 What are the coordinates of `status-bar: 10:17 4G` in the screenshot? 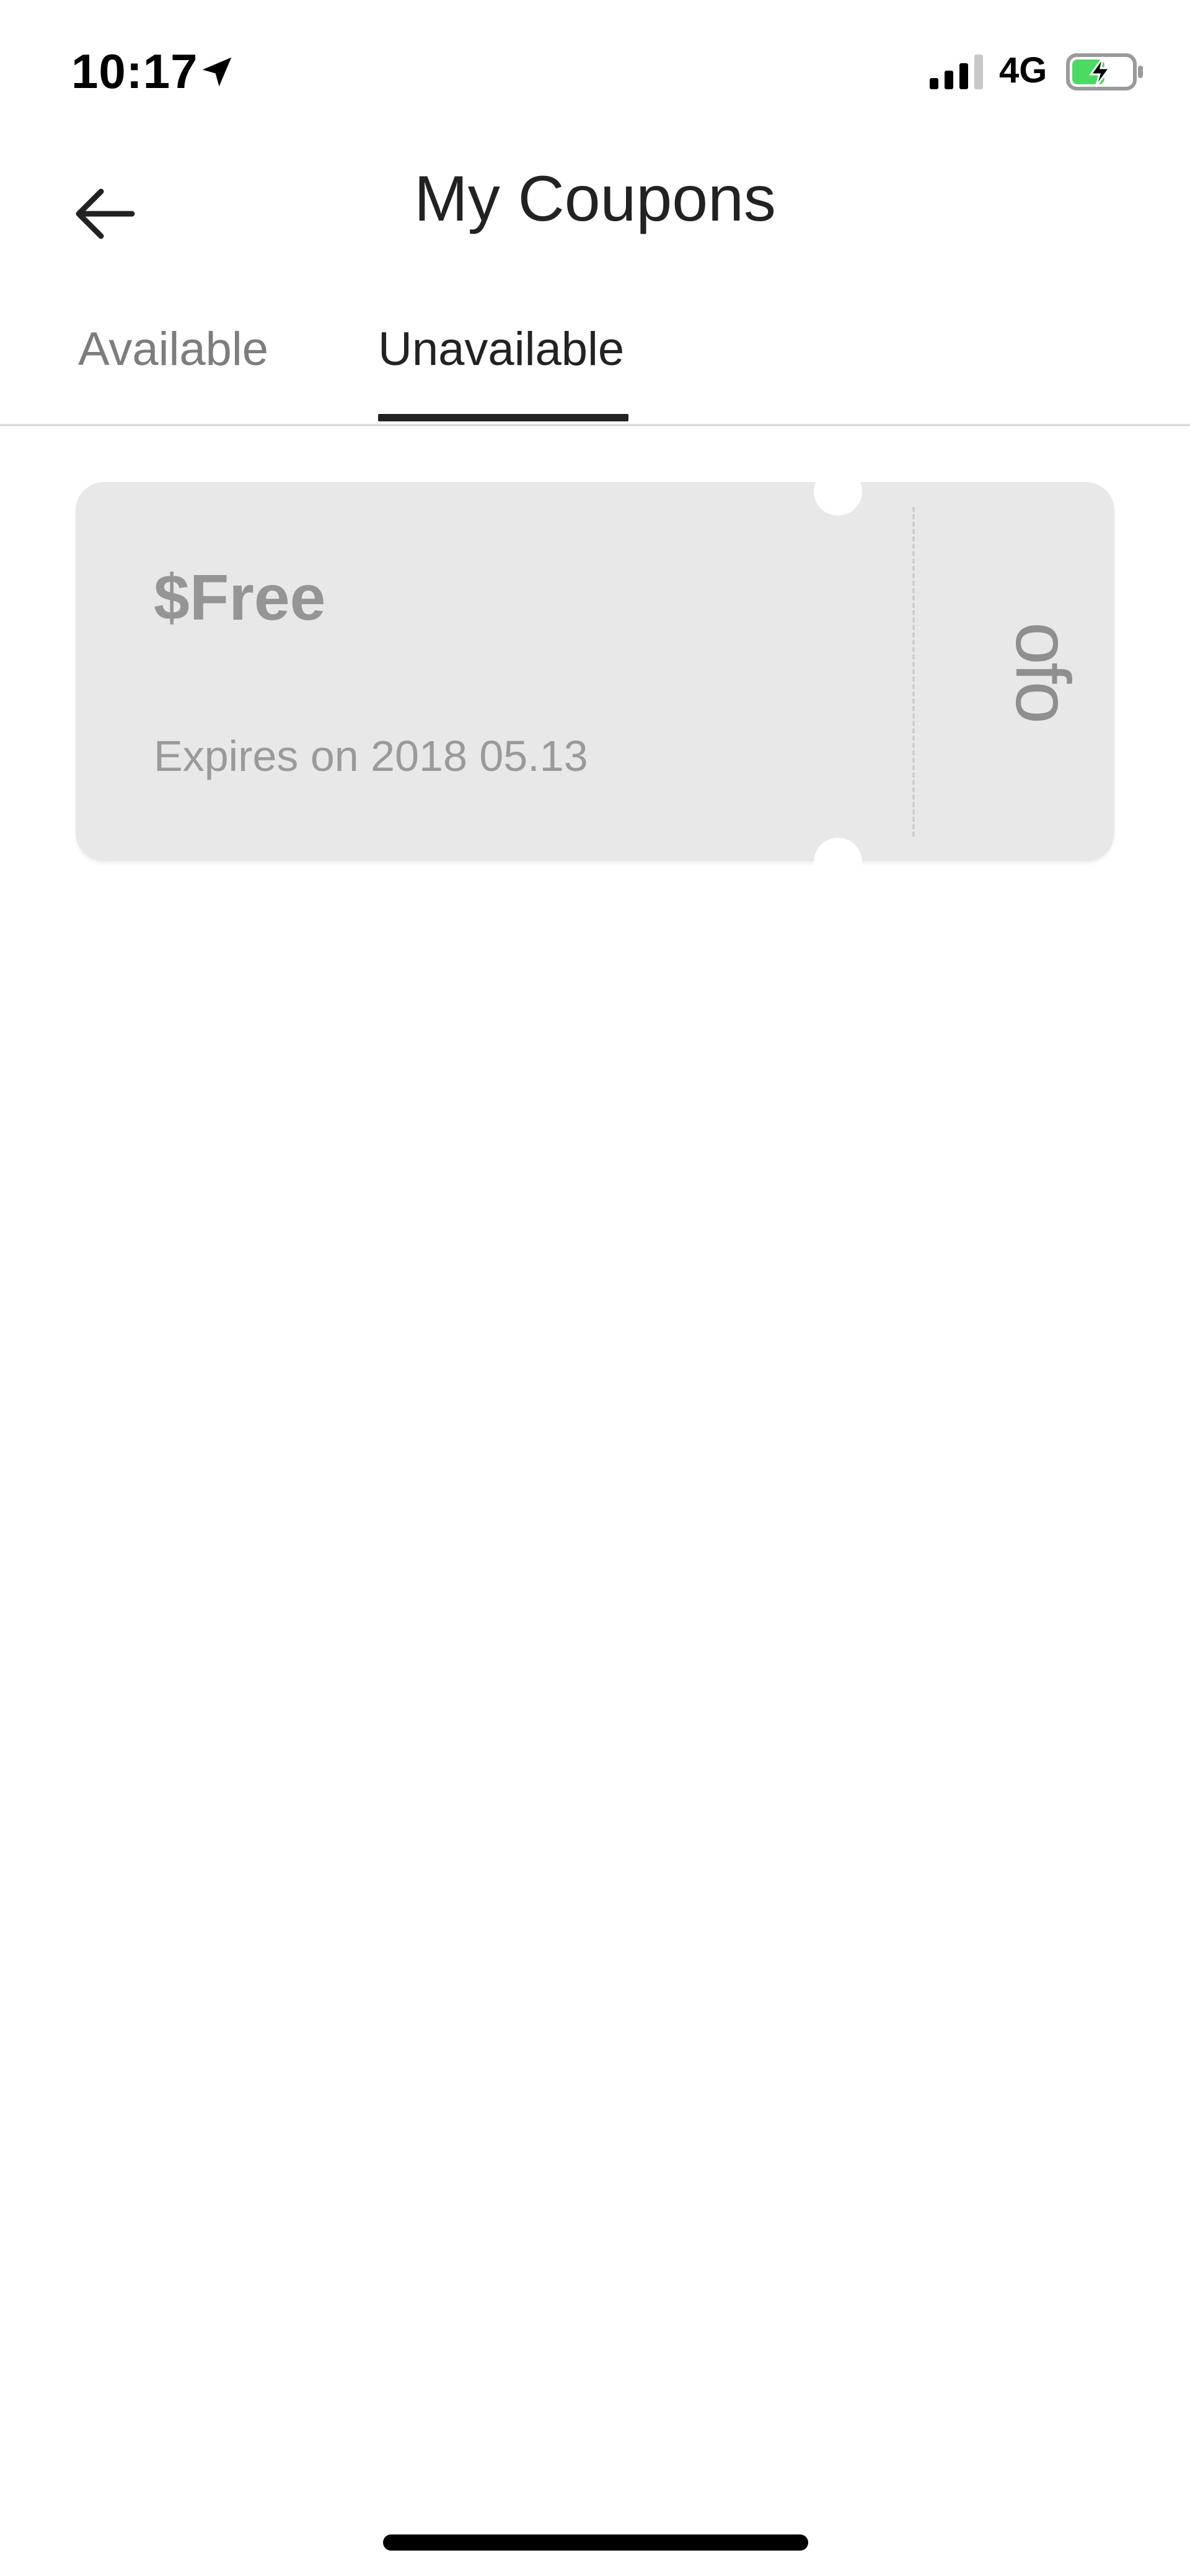 It's located at (595, 71).